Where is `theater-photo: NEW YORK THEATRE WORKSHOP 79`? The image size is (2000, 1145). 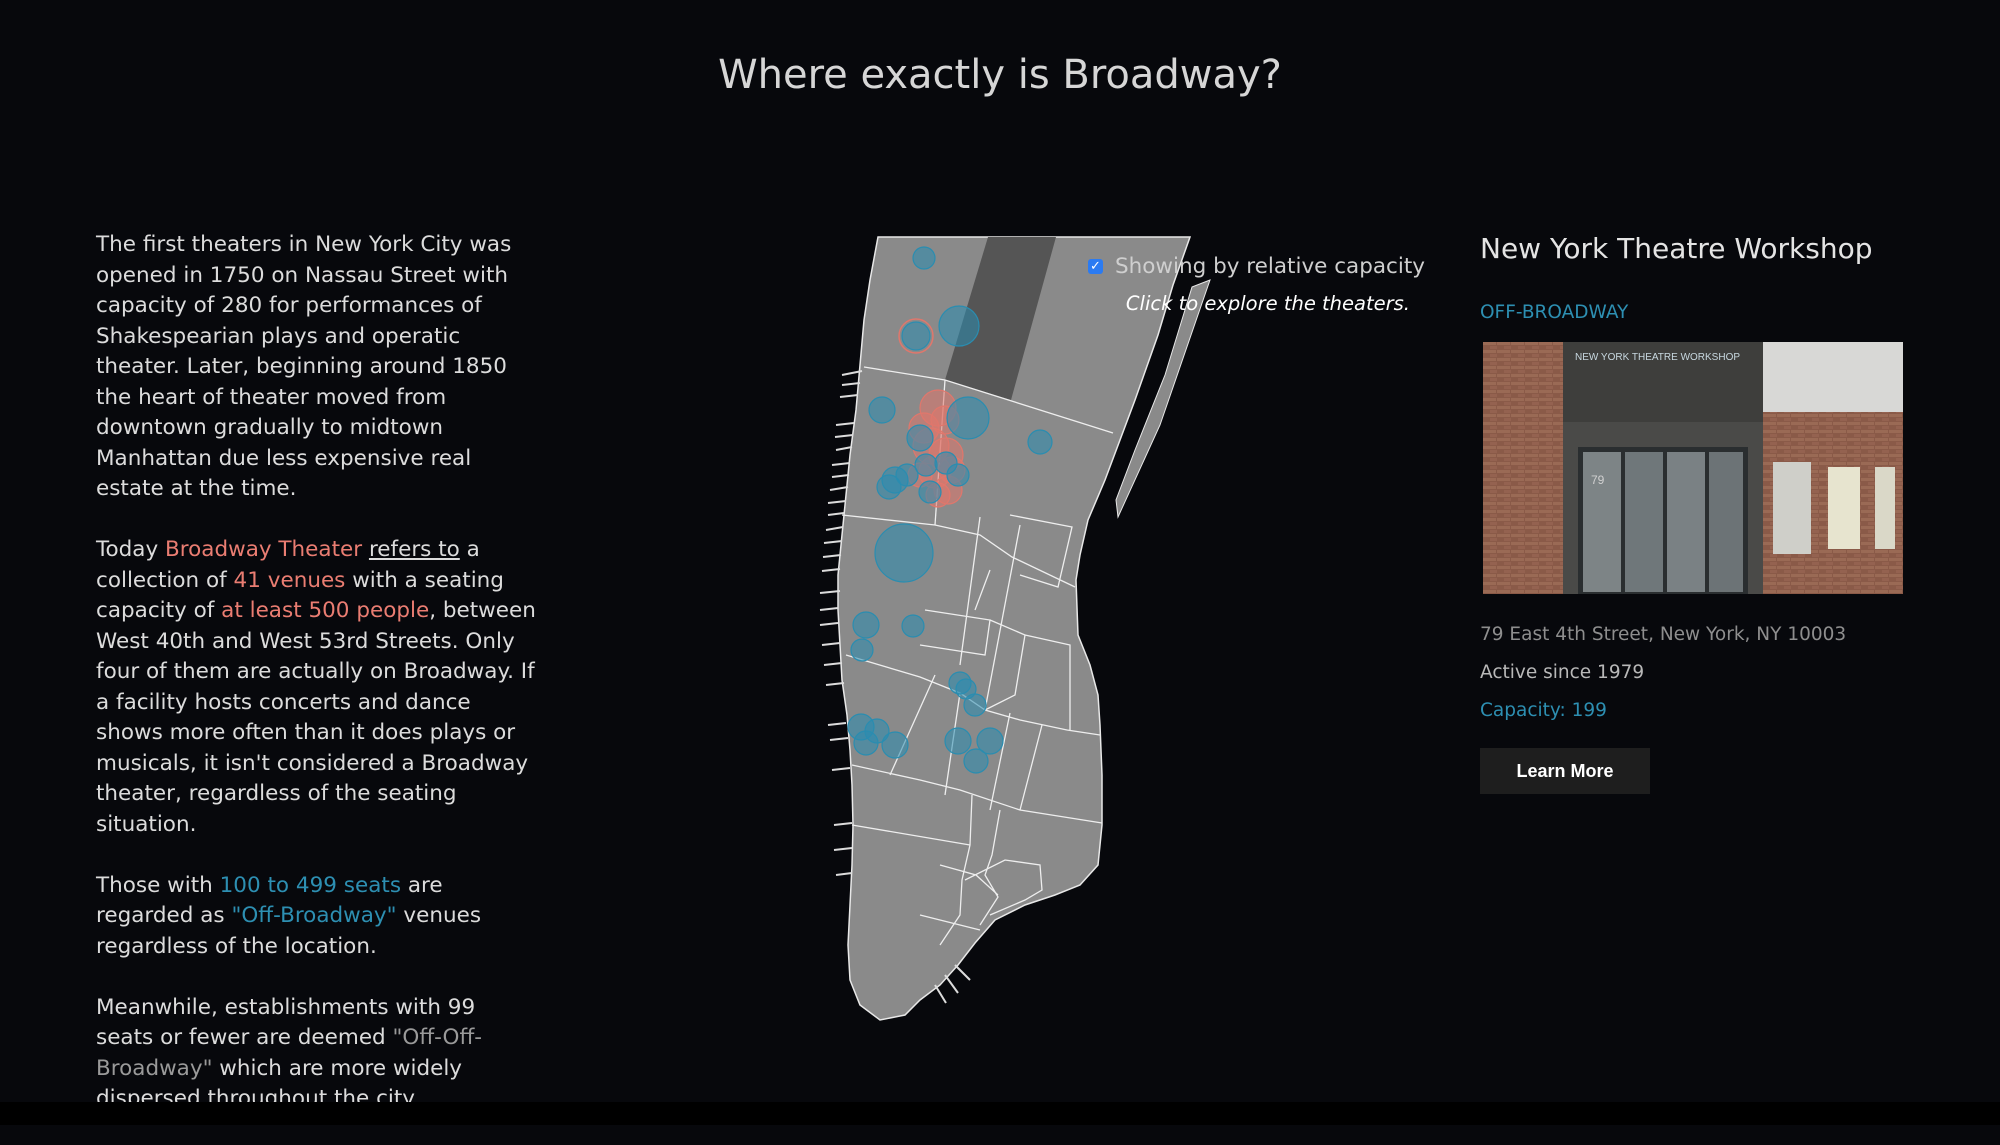
theater-photo: NEW YORK THEATRE WORKSHOP 79 is located at coordinates (1693, 468).